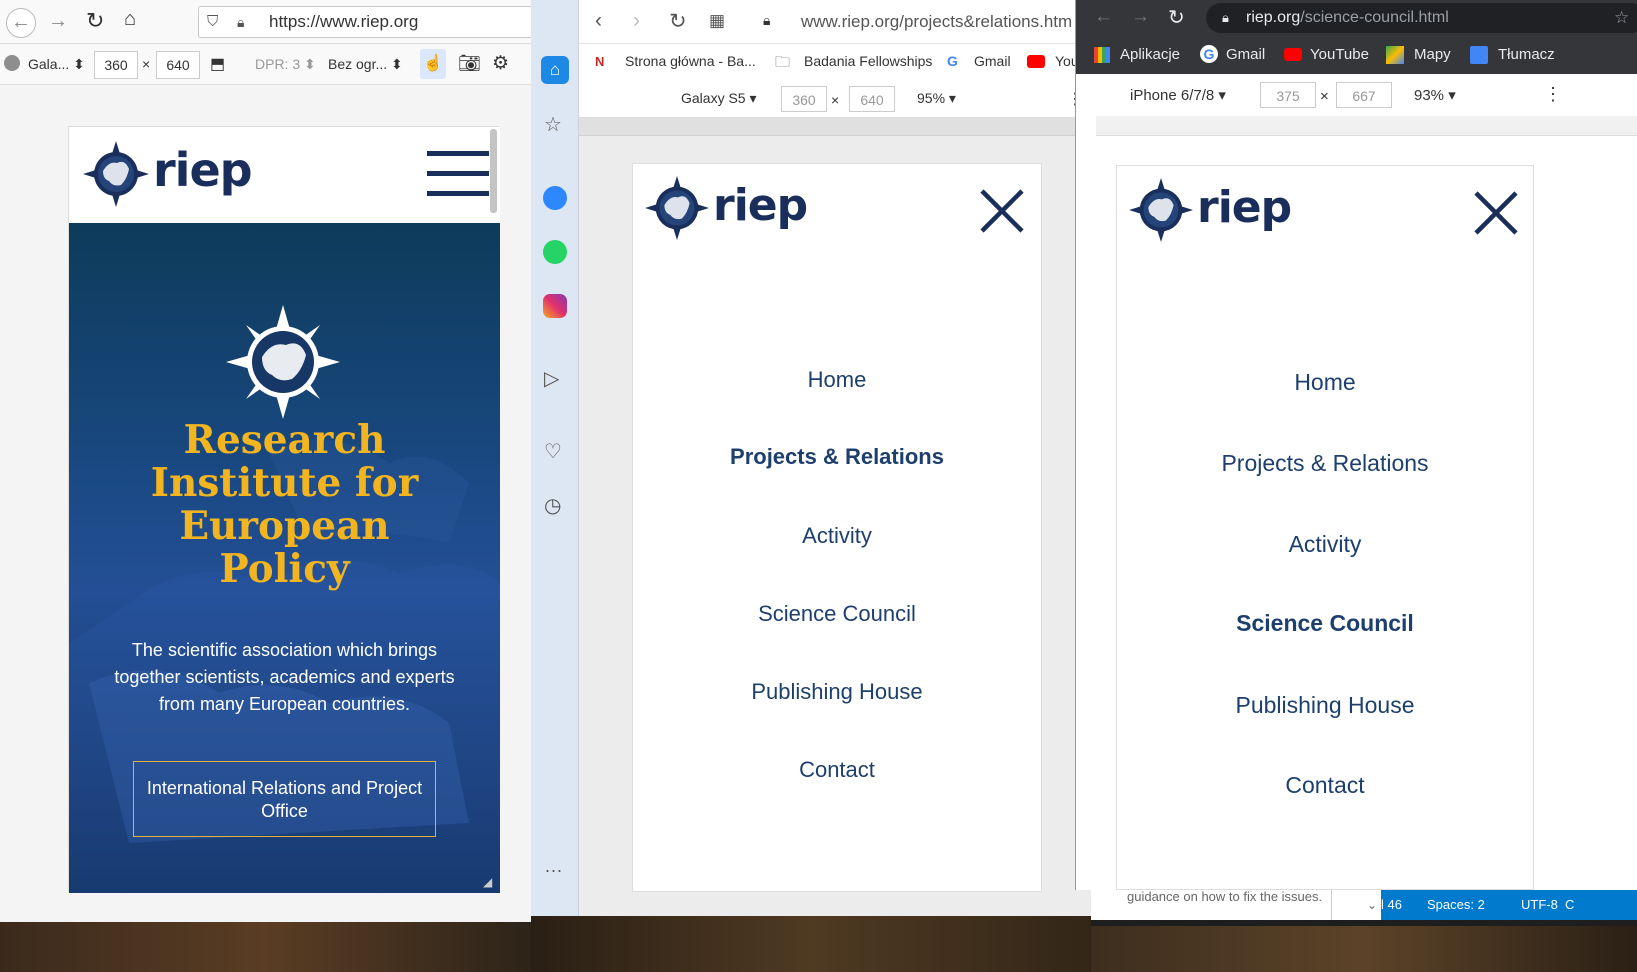 Image resolution: width=1637 pixels, height=972 pixels. What do you see at coordinates (1374, 17) in the screenshot?
I see `url-path: /science-council.html` at bounding box center [1374, 17].